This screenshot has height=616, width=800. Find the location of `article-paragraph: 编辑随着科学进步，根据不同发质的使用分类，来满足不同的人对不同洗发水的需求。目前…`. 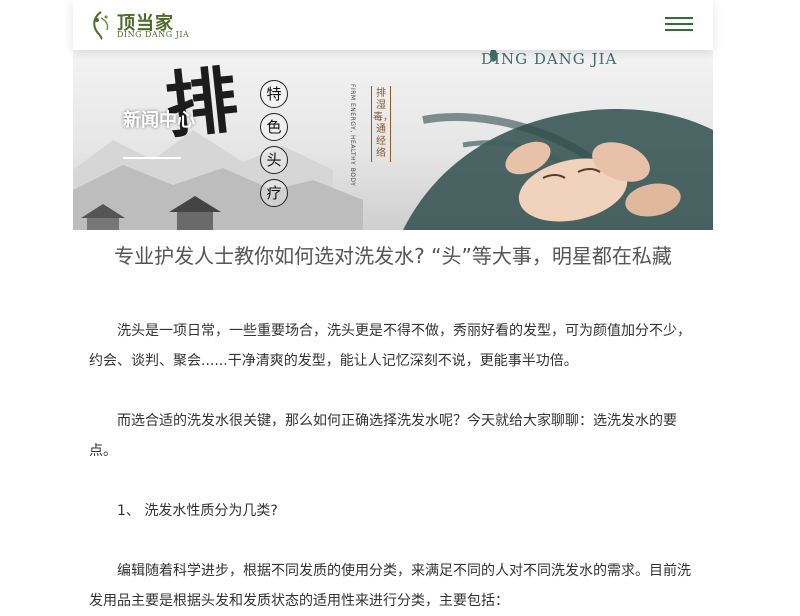

article-paragraph: 编辑随着科学进步，根据不同发质的使用分类，来满足不同的人对不同洗发水的需求。目前… is located at coordinates (390, 586).